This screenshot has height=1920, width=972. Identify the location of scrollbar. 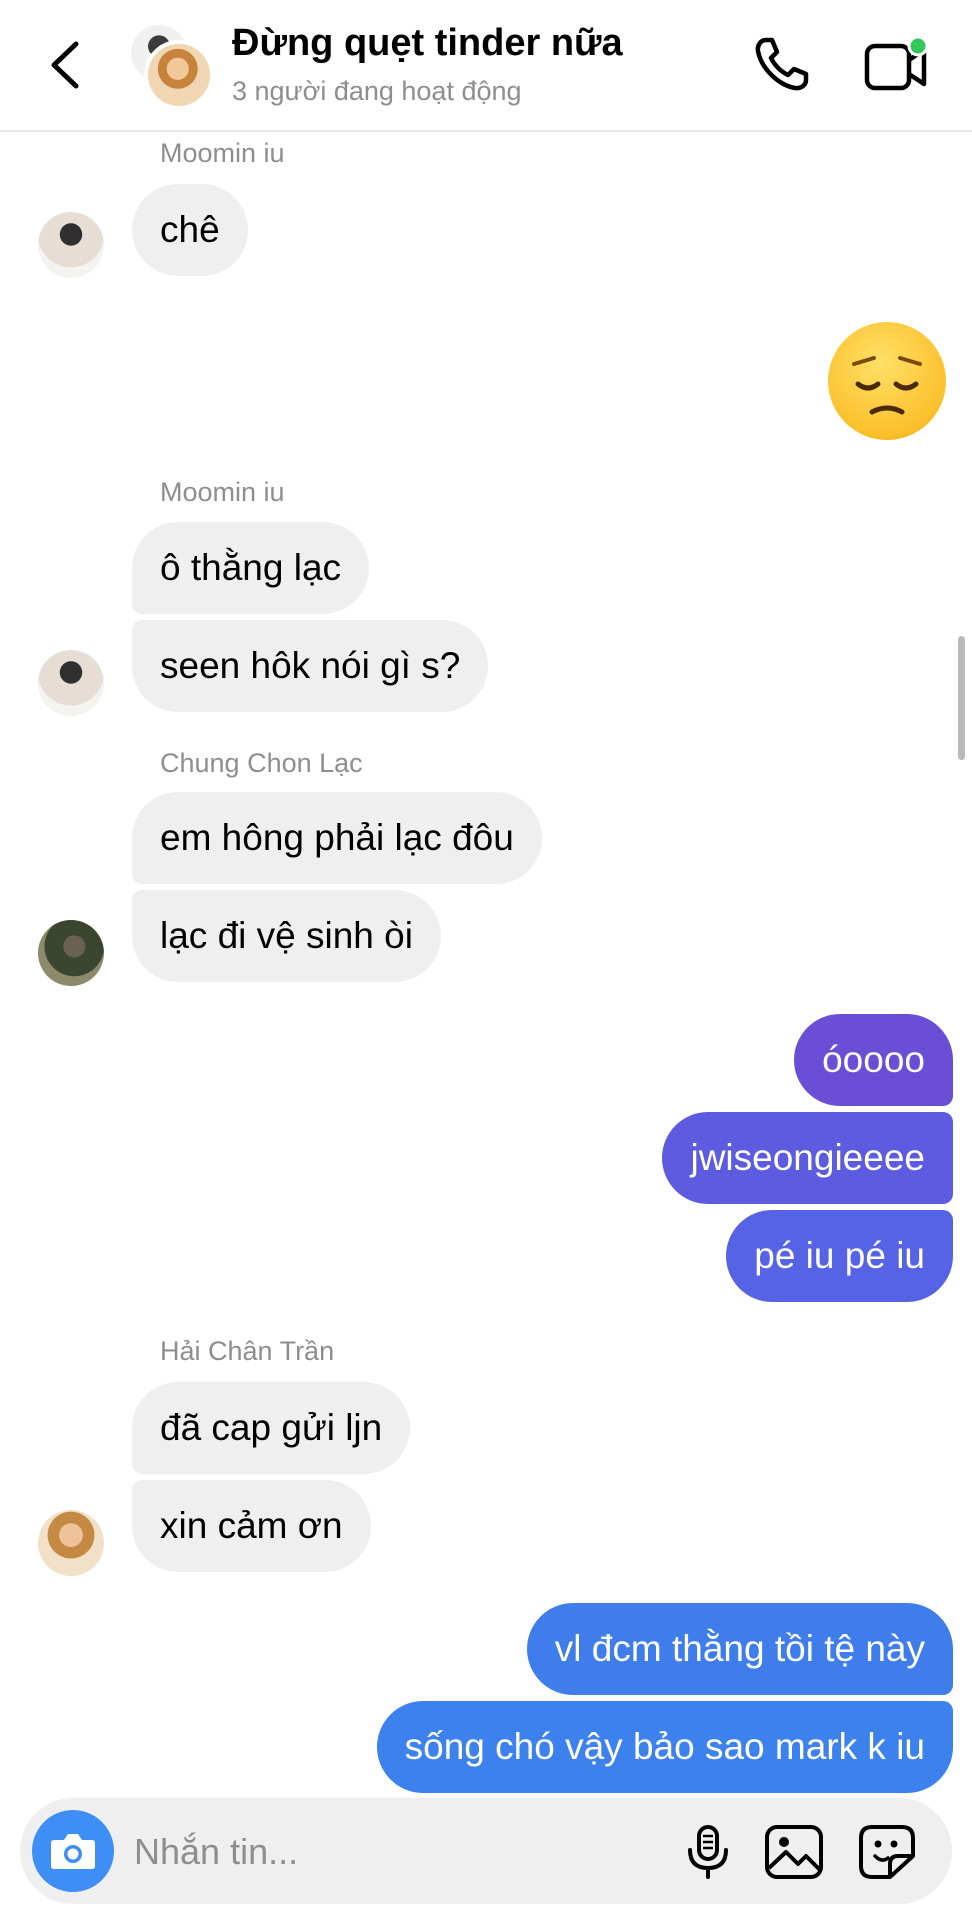
(961, 698).